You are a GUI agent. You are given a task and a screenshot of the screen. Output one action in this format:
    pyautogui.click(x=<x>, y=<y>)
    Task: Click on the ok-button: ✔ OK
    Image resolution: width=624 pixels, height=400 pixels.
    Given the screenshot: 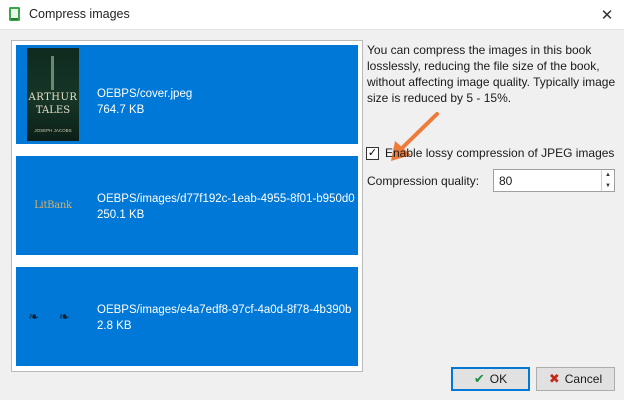 What is the action you would take?
    pyautogui.click(x=490, y=379)
    